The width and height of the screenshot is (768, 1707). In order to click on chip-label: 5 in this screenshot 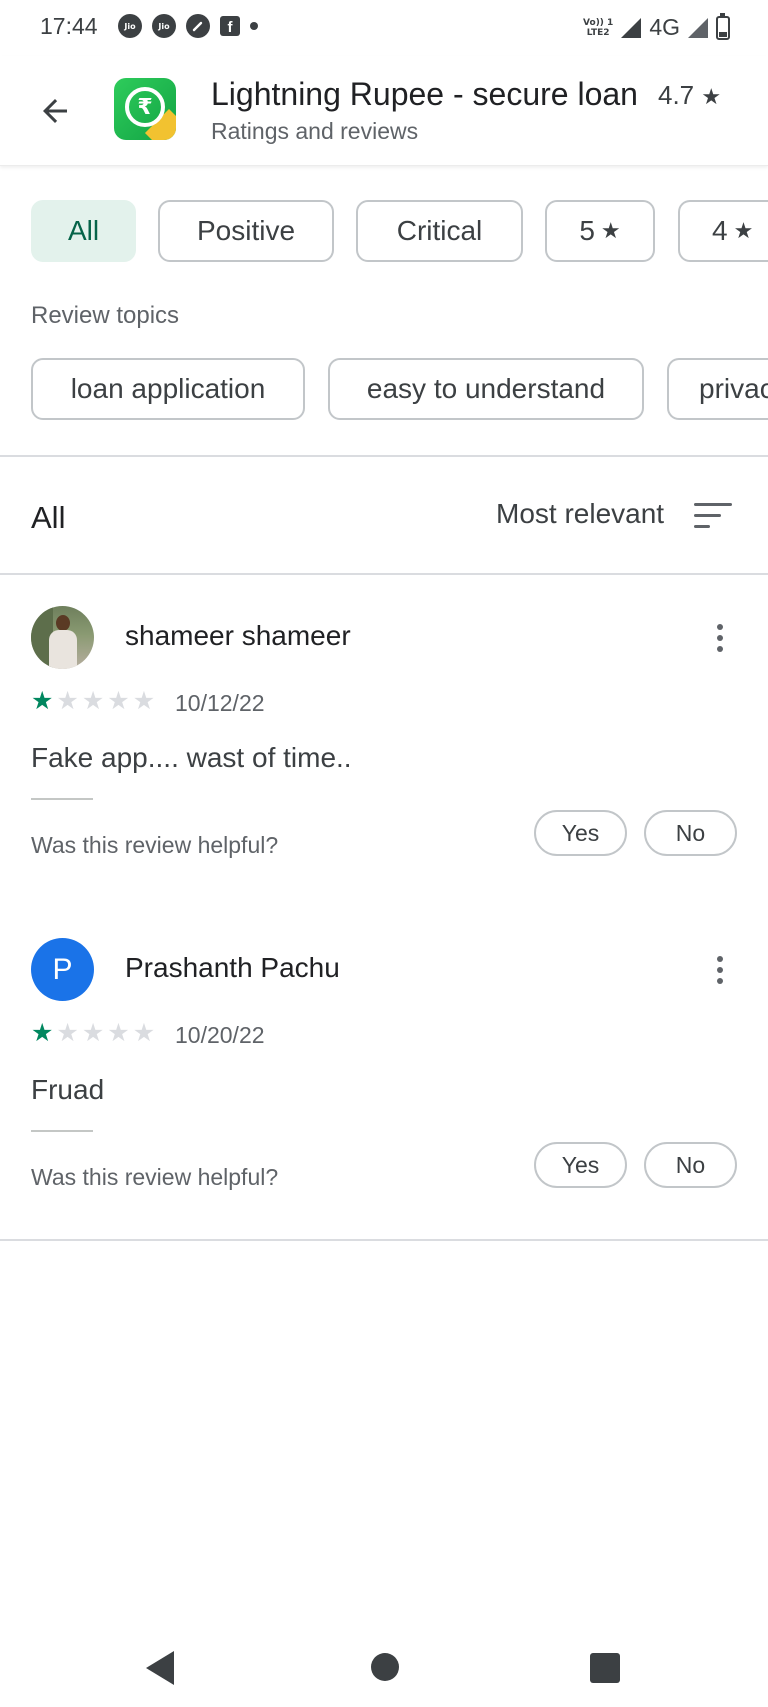, I will do `click(587, 230)`.